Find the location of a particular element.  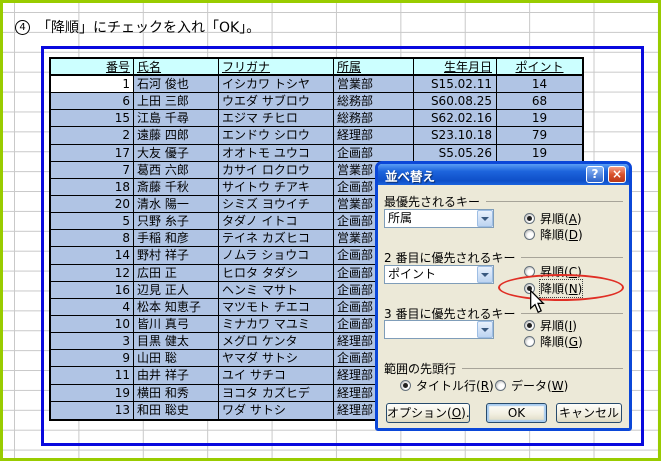

table-cell: 10 is located at coordinates (92, 324).